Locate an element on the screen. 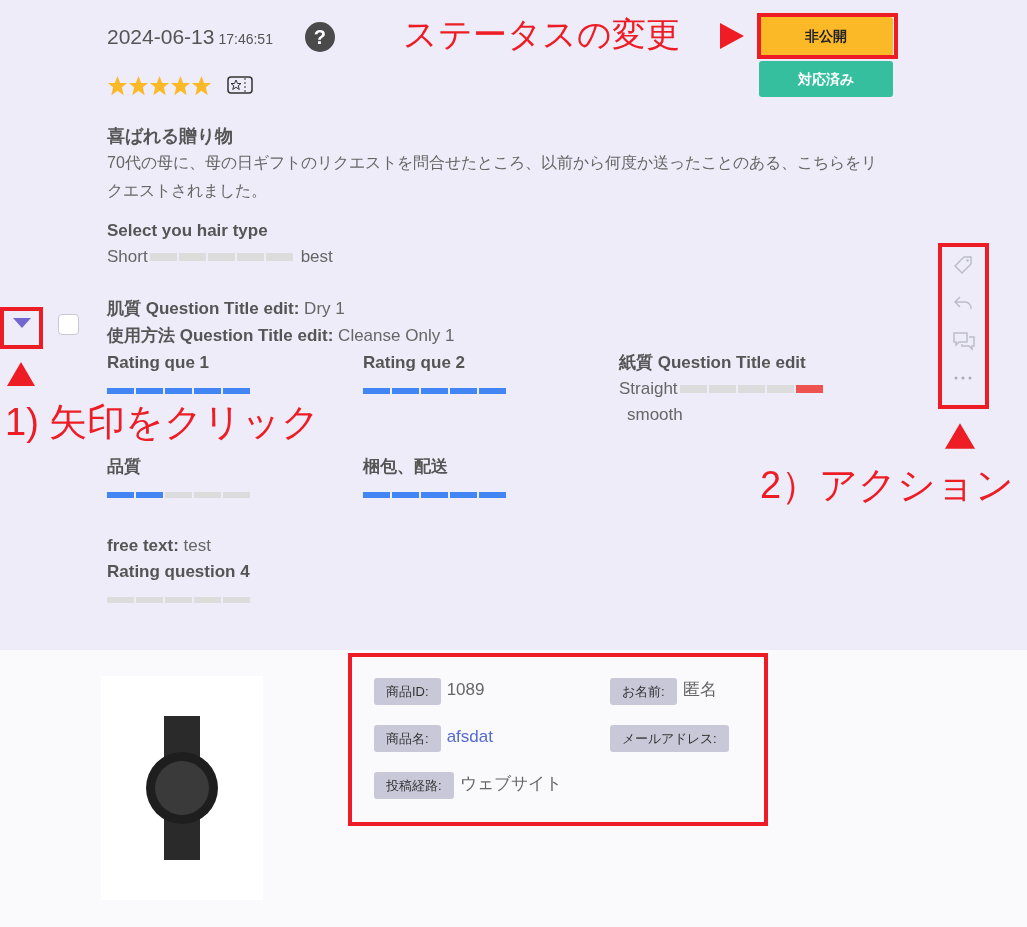 Image resolution: width=1027 pixels, height=927 pixels. question-label: Select you hair type is located at coordinates (188, 231).